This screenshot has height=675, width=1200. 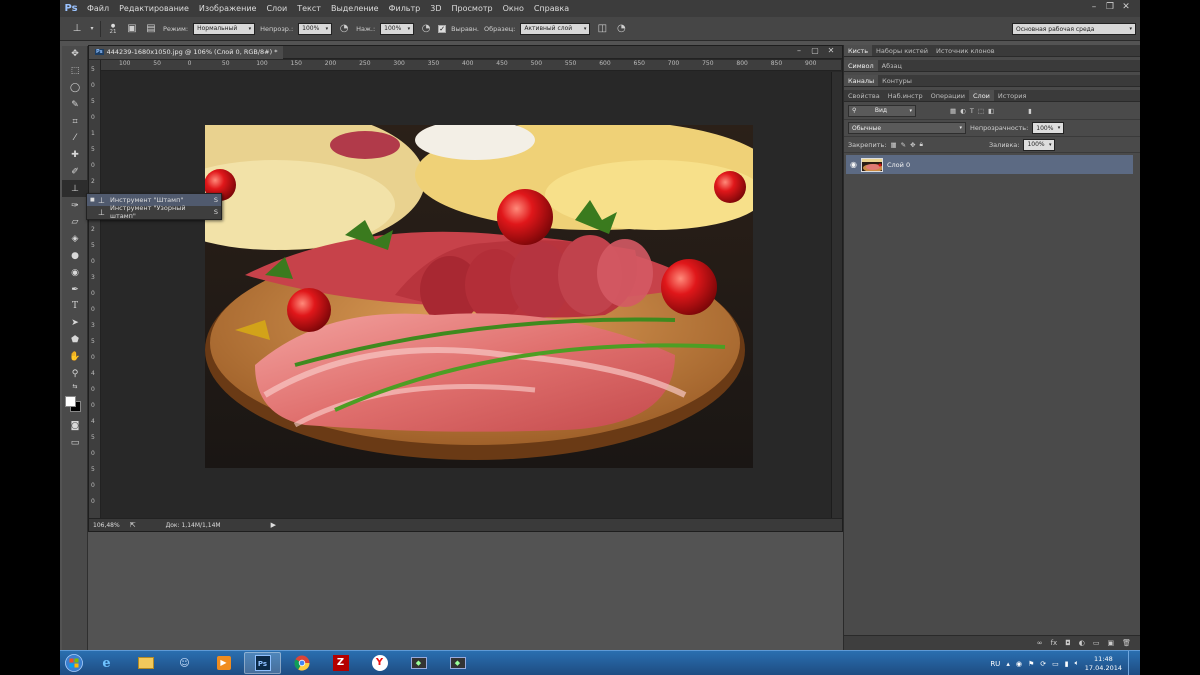 What do you see at coordinates (75, 289) in the screenshot?
I see `pen-tool-icon: ✒` at bounding box center [75, 289].